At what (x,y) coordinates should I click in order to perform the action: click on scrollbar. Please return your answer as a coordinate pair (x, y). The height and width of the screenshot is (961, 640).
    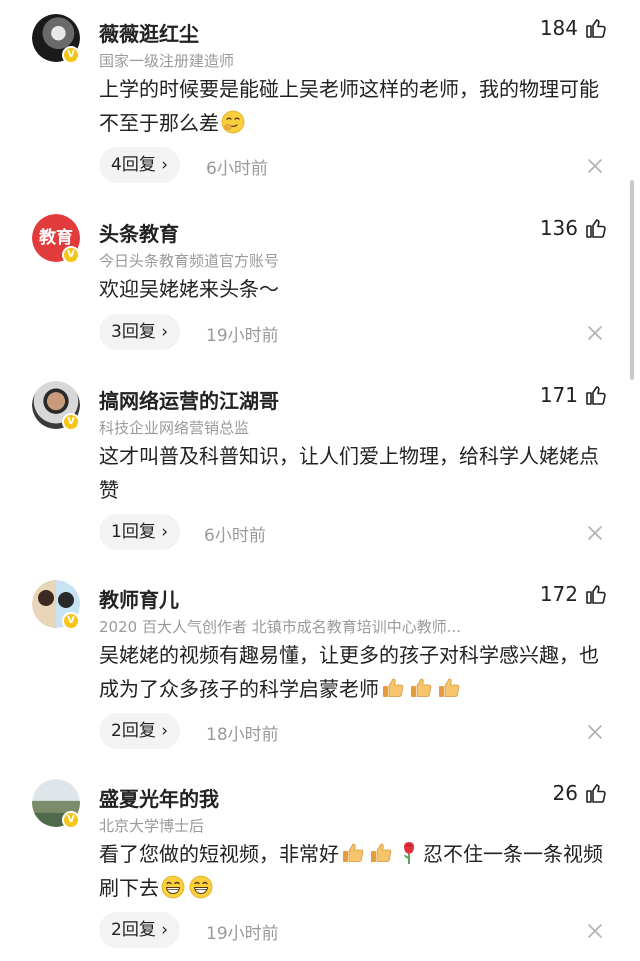
    Looking at the image, I should click on (632, 280).